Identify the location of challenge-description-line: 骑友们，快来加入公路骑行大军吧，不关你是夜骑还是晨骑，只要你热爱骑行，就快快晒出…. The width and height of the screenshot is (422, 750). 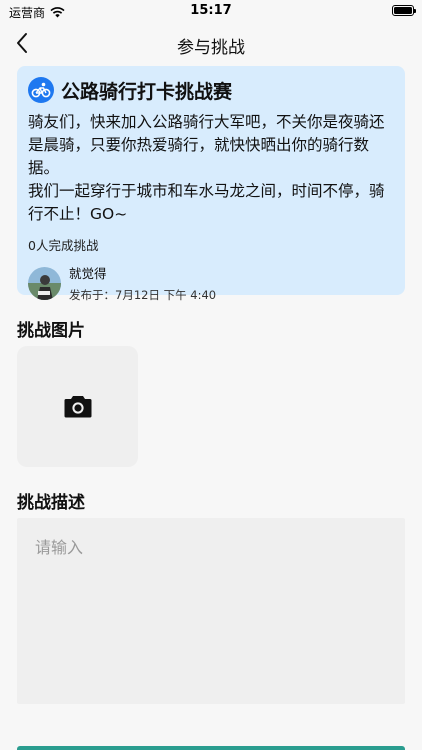
(206, 145).